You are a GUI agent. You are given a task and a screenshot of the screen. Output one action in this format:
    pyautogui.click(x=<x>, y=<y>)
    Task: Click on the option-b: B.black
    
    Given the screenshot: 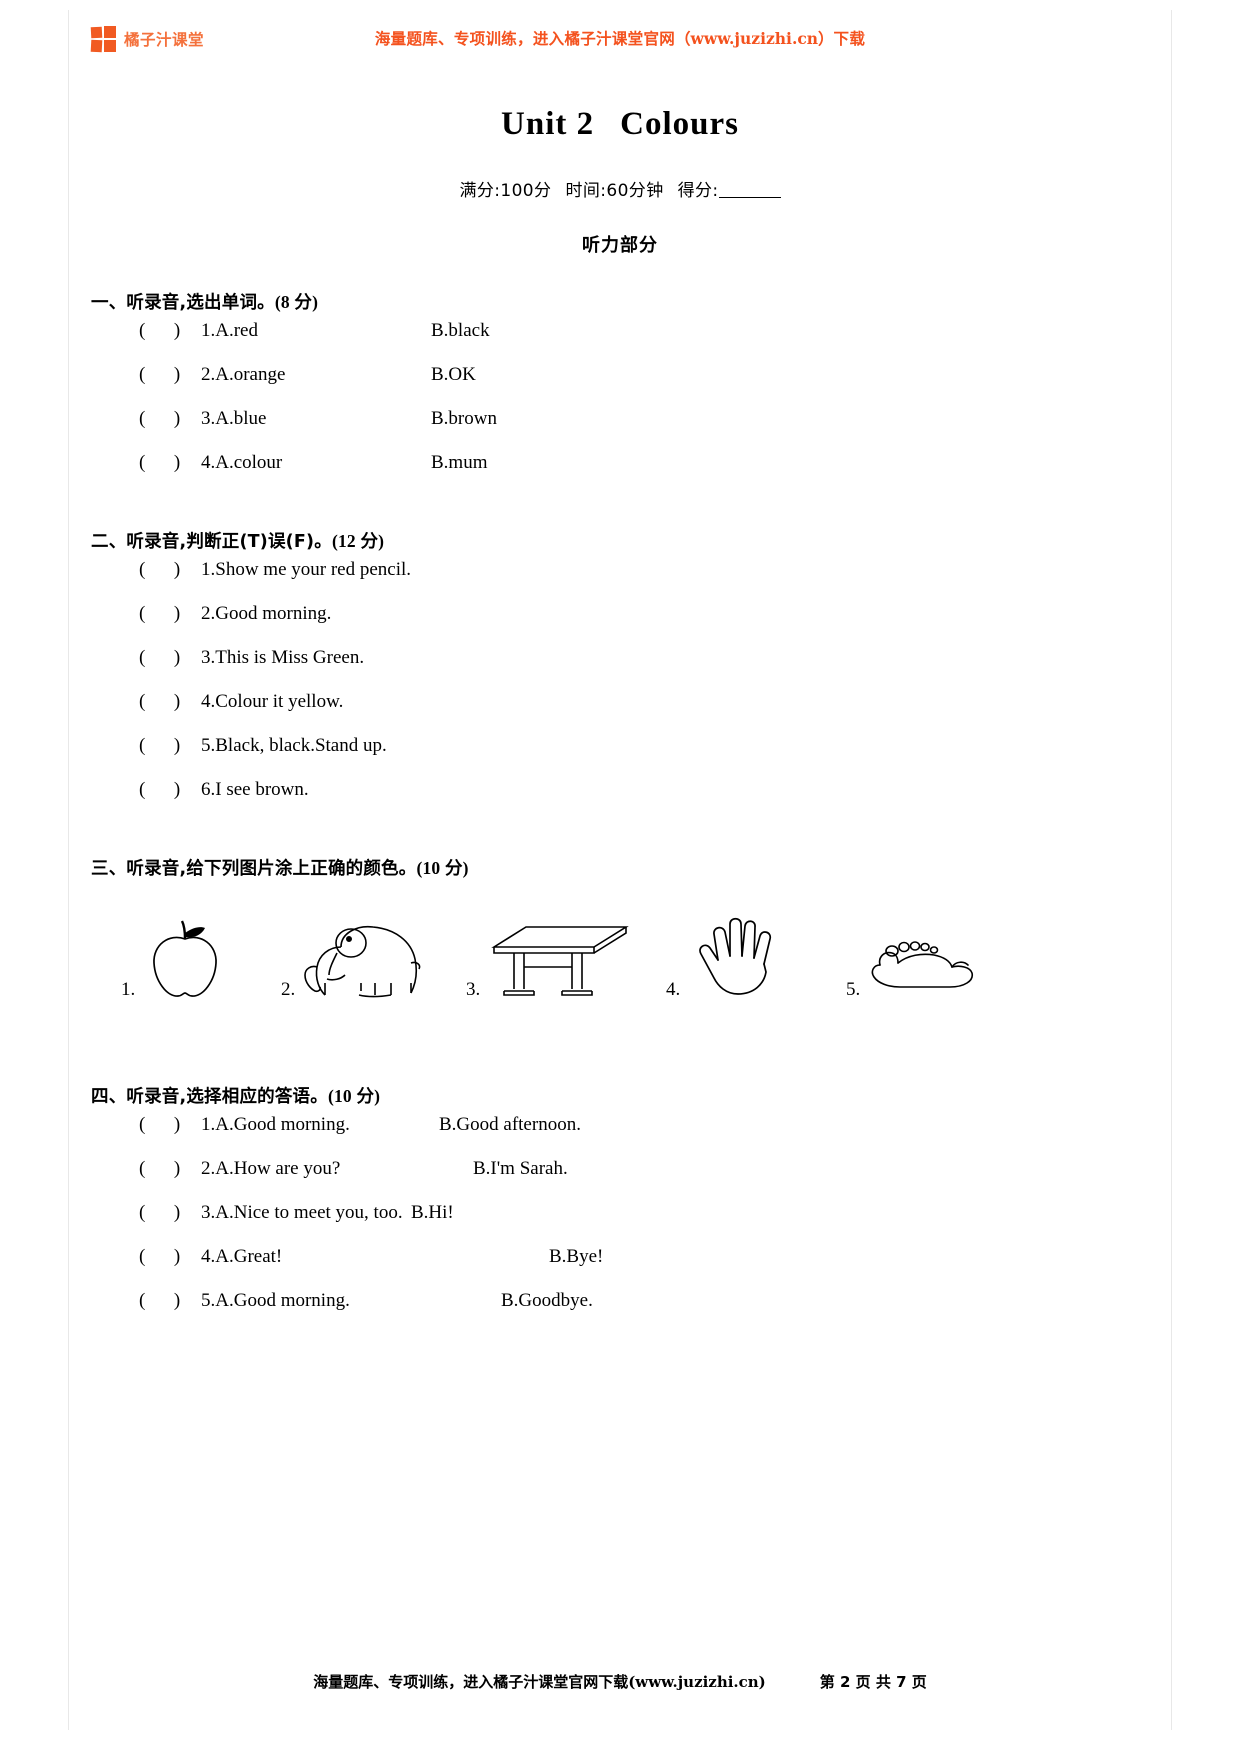 What is the action you would take?
    pyautogui.click(x=460, y=331)
    